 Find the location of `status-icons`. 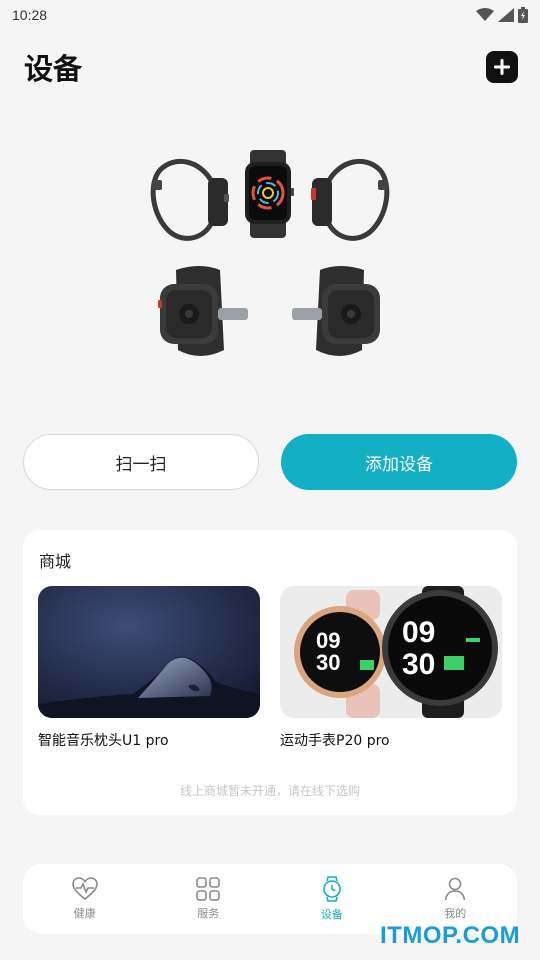

status-icons is located at coordinates (502, 15).